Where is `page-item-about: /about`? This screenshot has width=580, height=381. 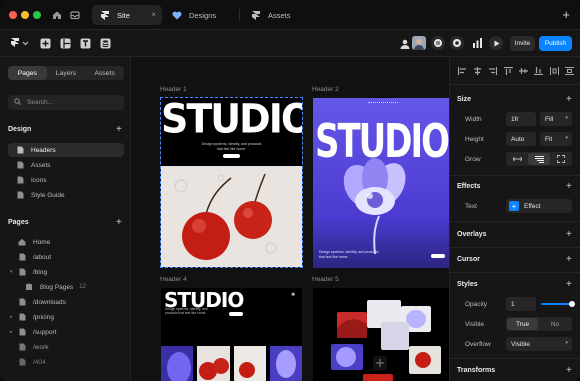
page-item-about: /about is located at coordinates (66, 257).